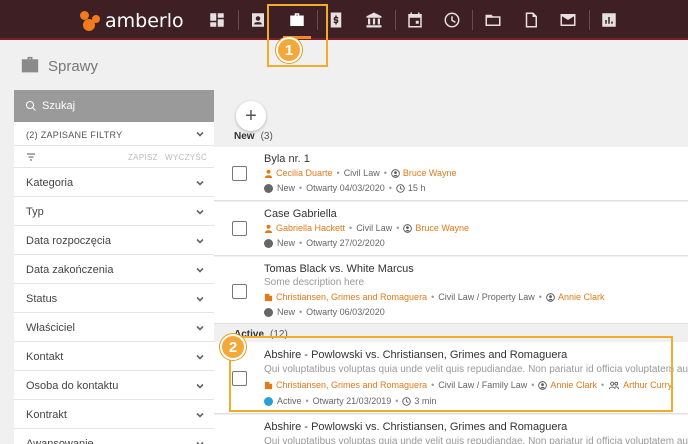 This screenshot has width=688, height=444. I want to click on filter-label: Awansowanie, so click(60, 441).